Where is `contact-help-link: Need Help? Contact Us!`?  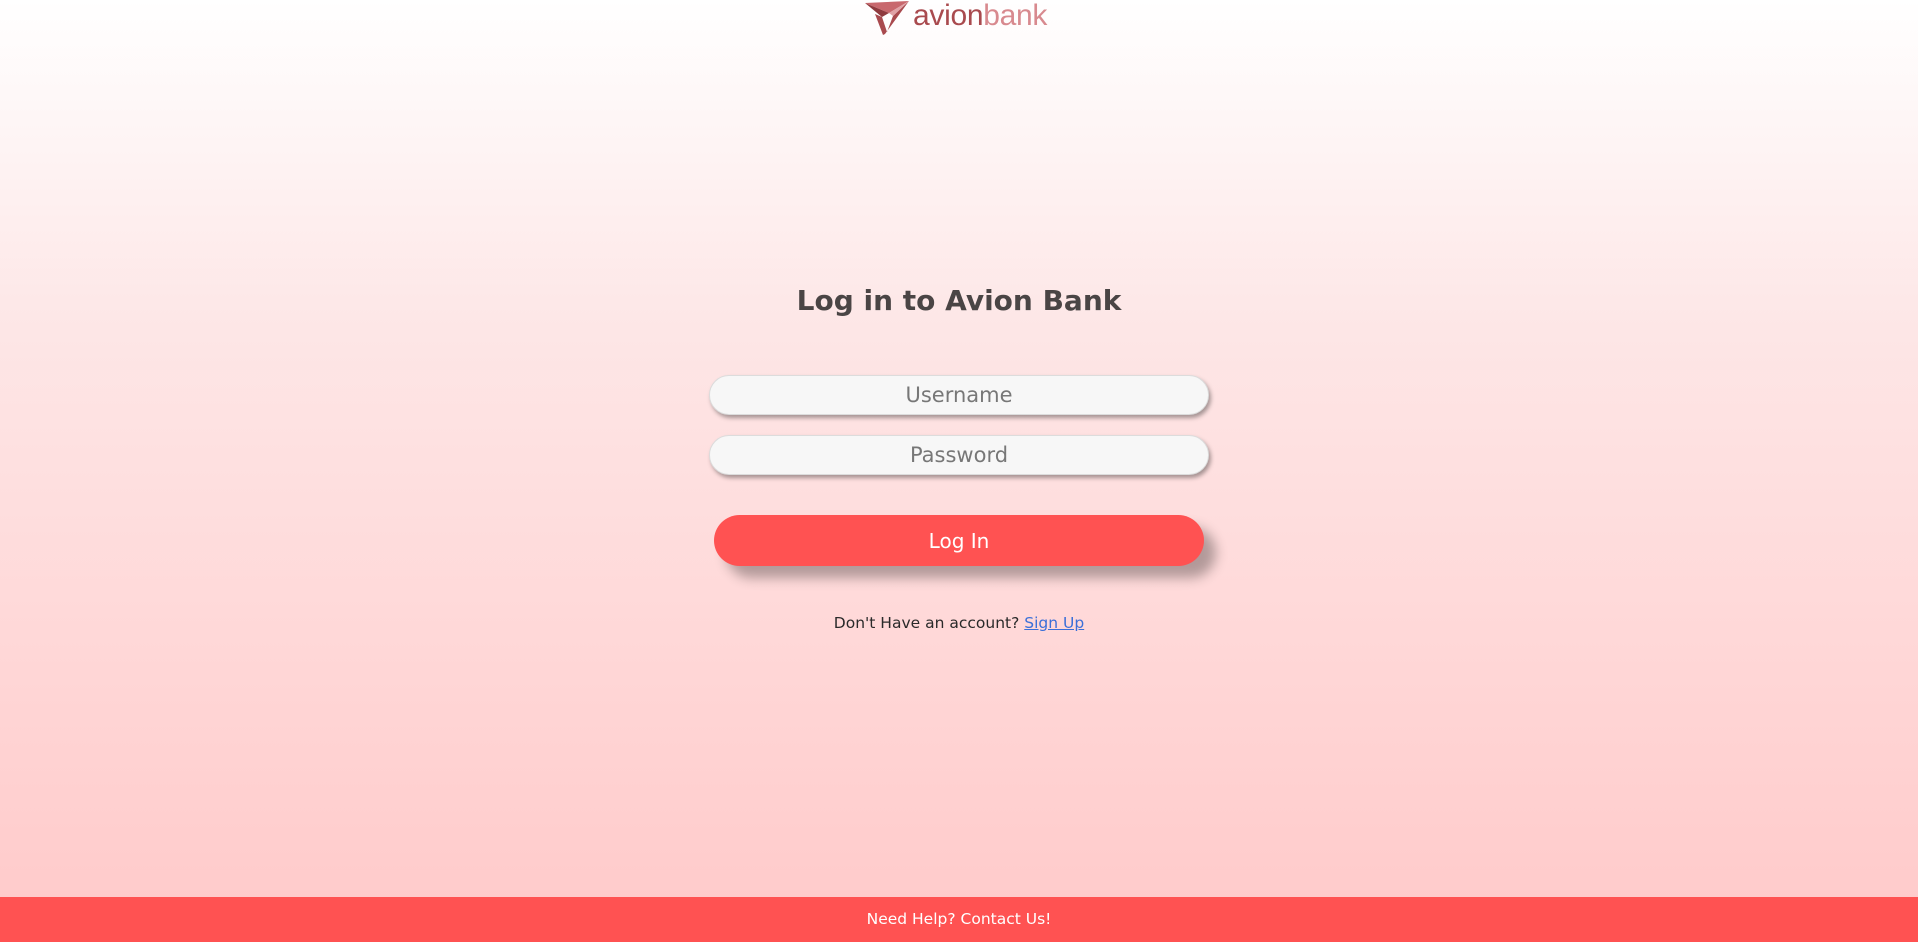
contact-help-link: Need Help? Contact Us! is located at coordinates (959, 919).